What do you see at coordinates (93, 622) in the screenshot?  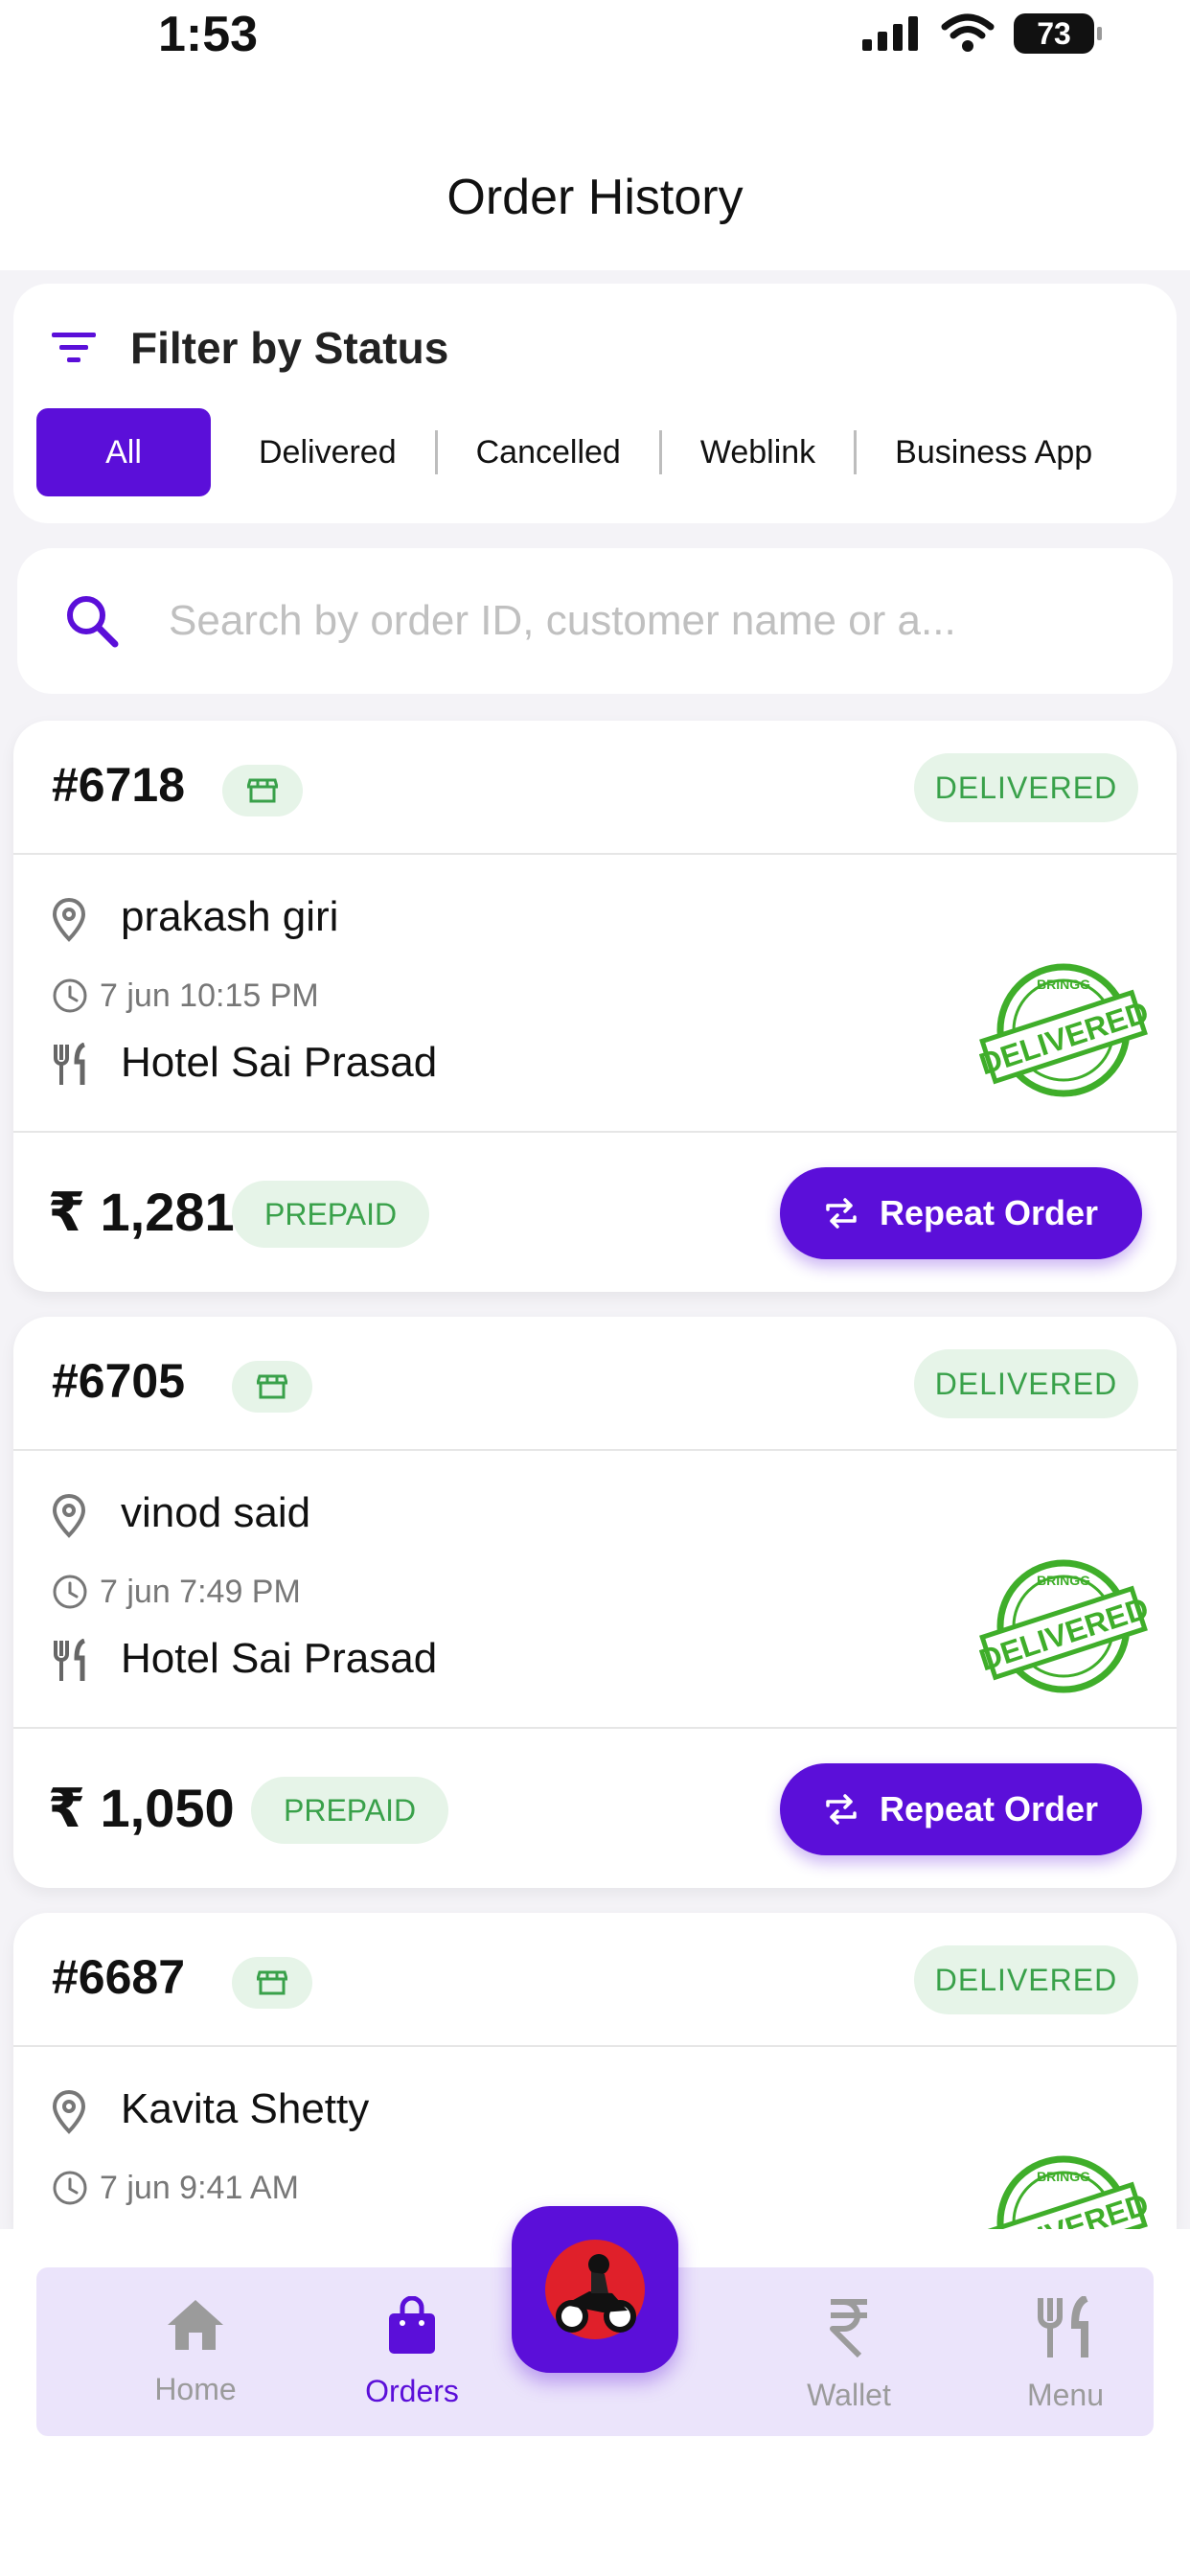 I see `search-icon` at bounding box center [93, 622].